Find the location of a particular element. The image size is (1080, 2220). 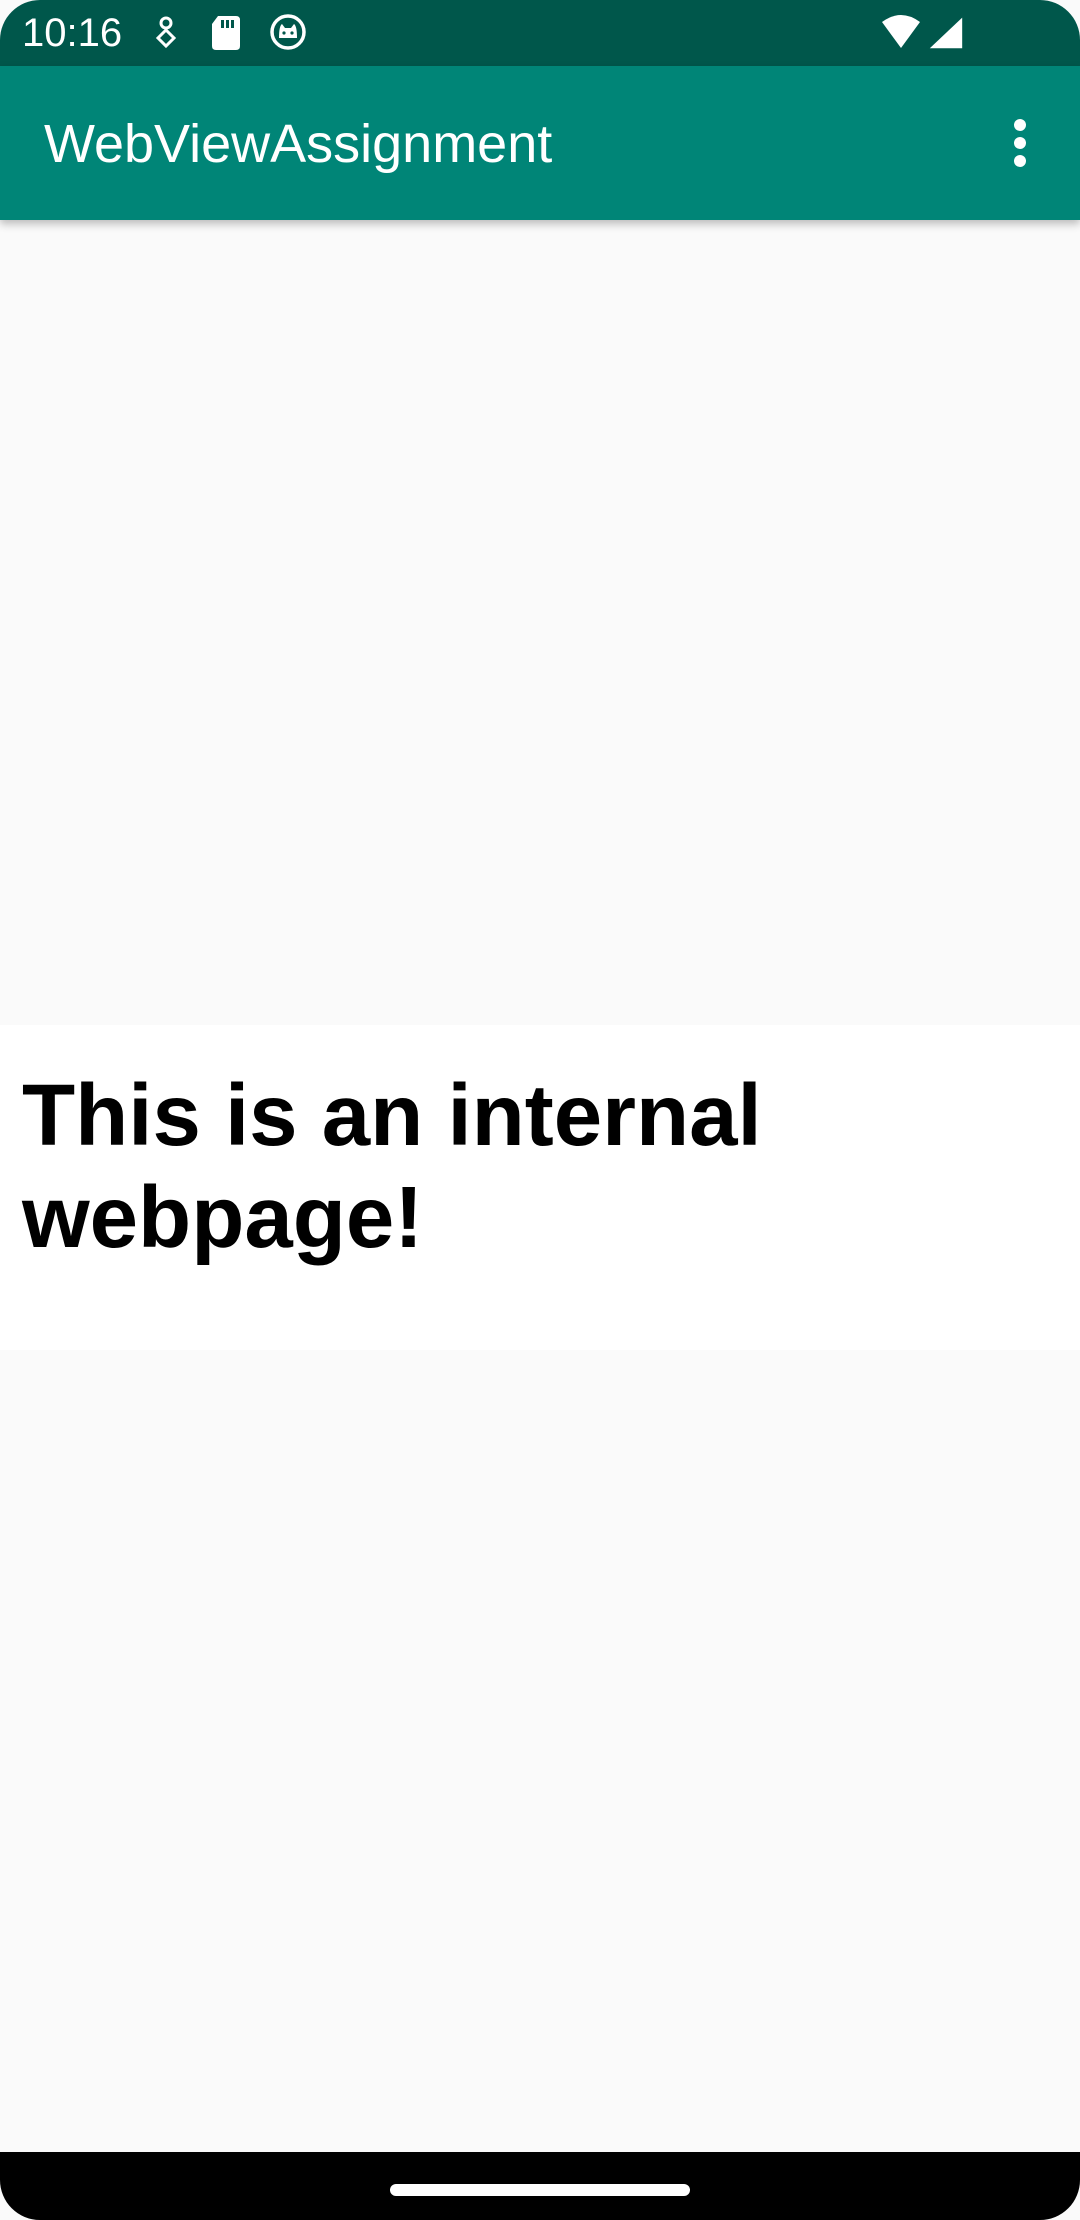

more-vert-icon is located at coordinates (1020, 143).